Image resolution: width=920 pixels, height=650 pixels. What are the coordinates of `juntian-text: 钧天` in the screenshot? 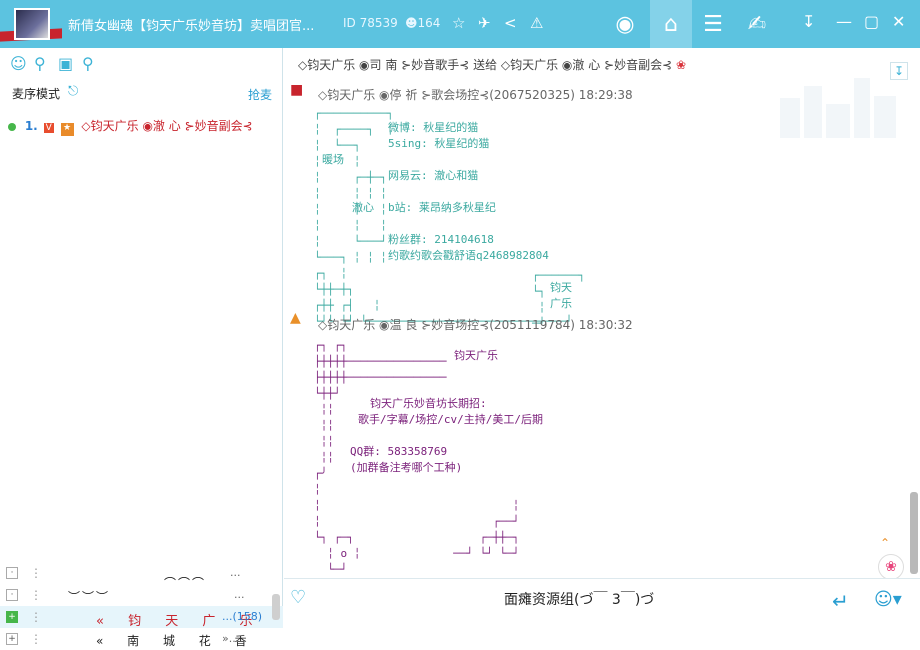 It's located at (561, 287).